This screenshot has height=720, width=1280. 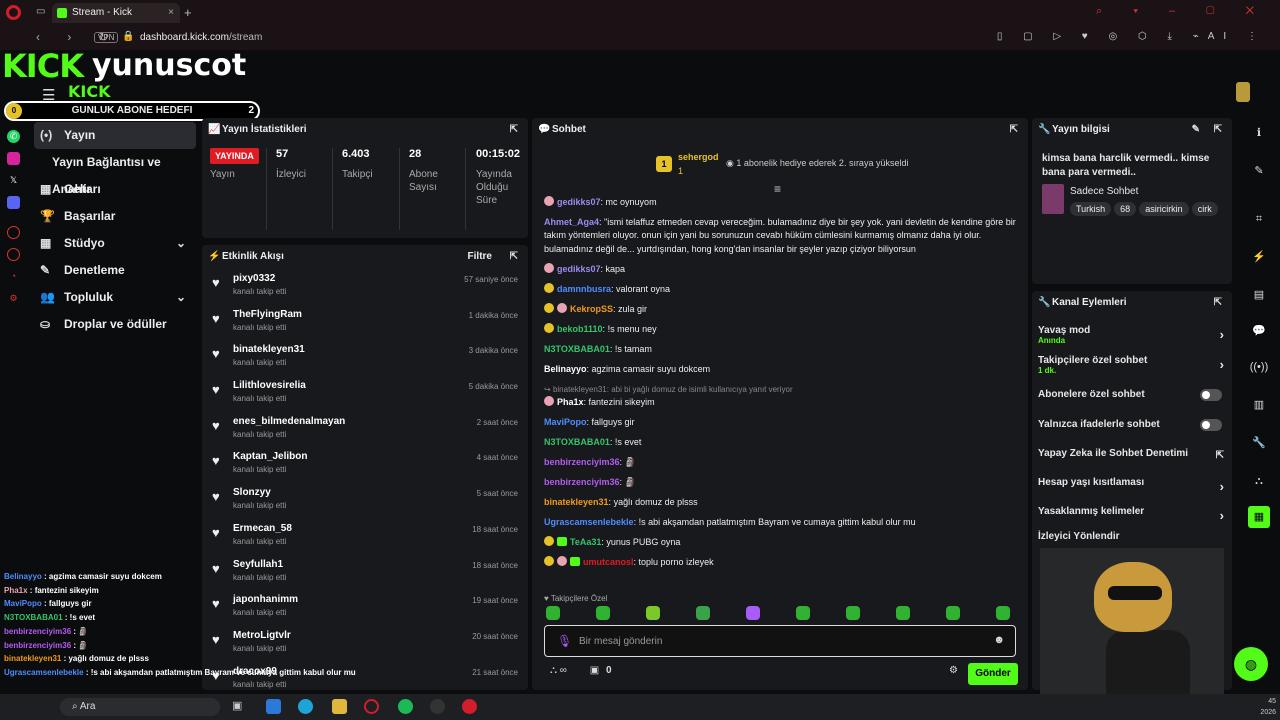 I want to click on opera-menu-icon, so click(x=13, y=12).